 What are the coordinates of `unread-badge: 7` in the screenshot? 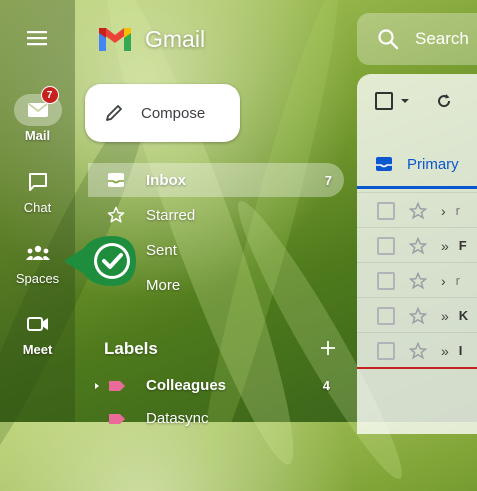 It's located at (49, 95).